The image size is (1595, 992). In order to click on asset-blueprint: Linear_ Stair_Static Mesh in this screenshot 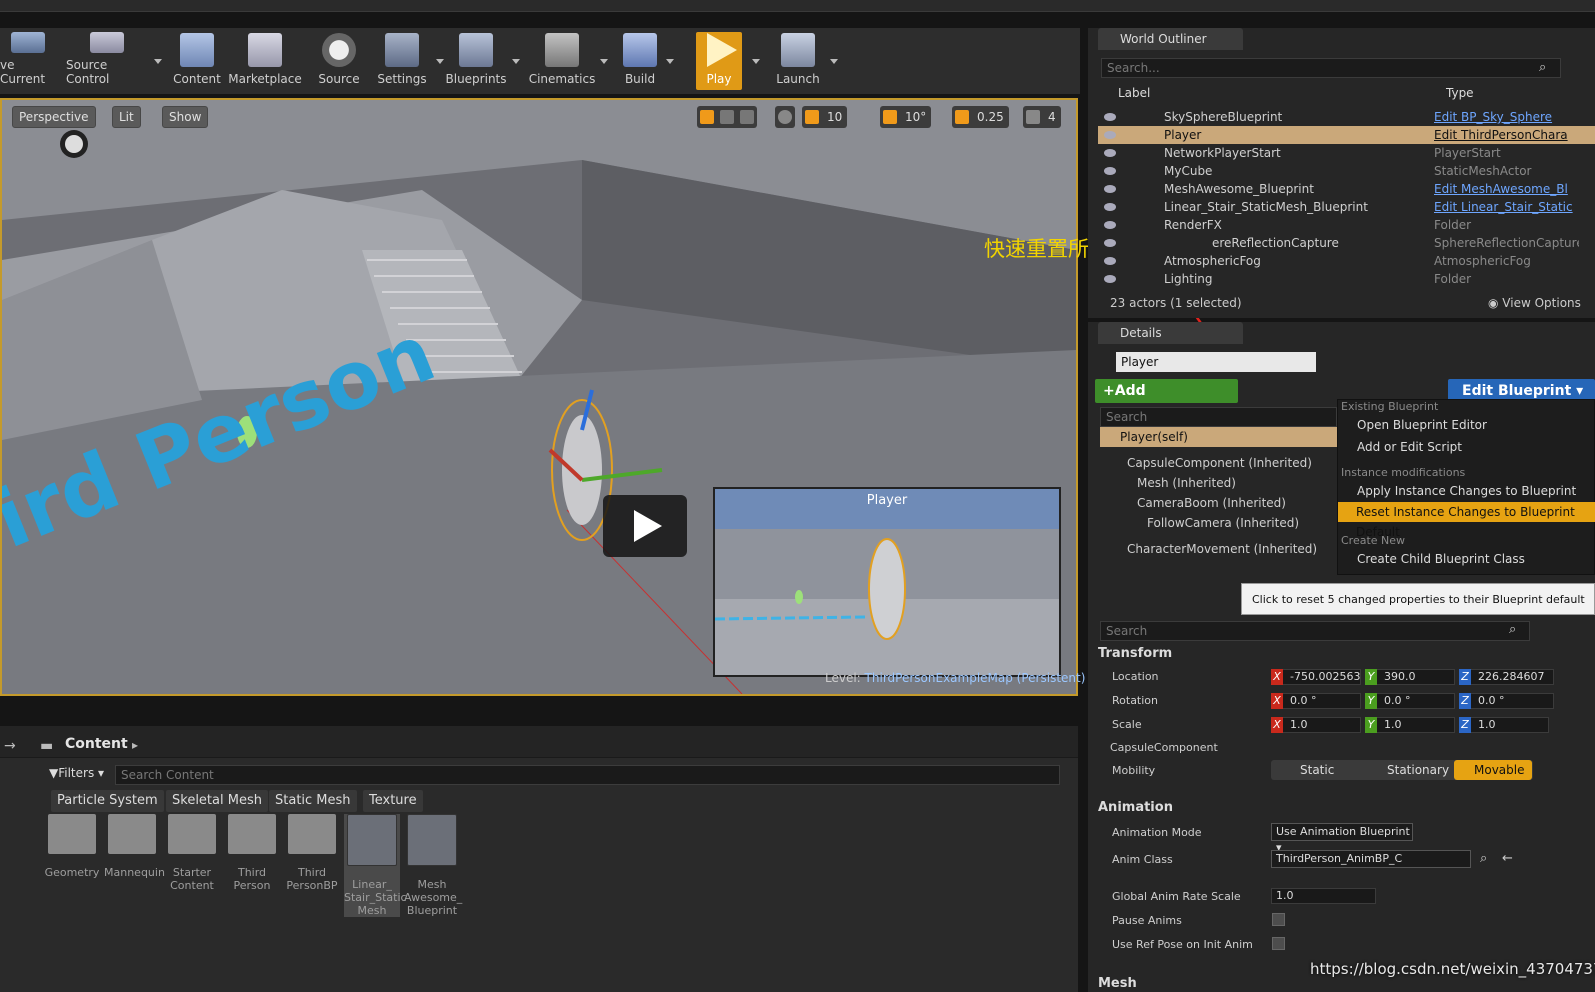, I will do `click(375, 865)`.